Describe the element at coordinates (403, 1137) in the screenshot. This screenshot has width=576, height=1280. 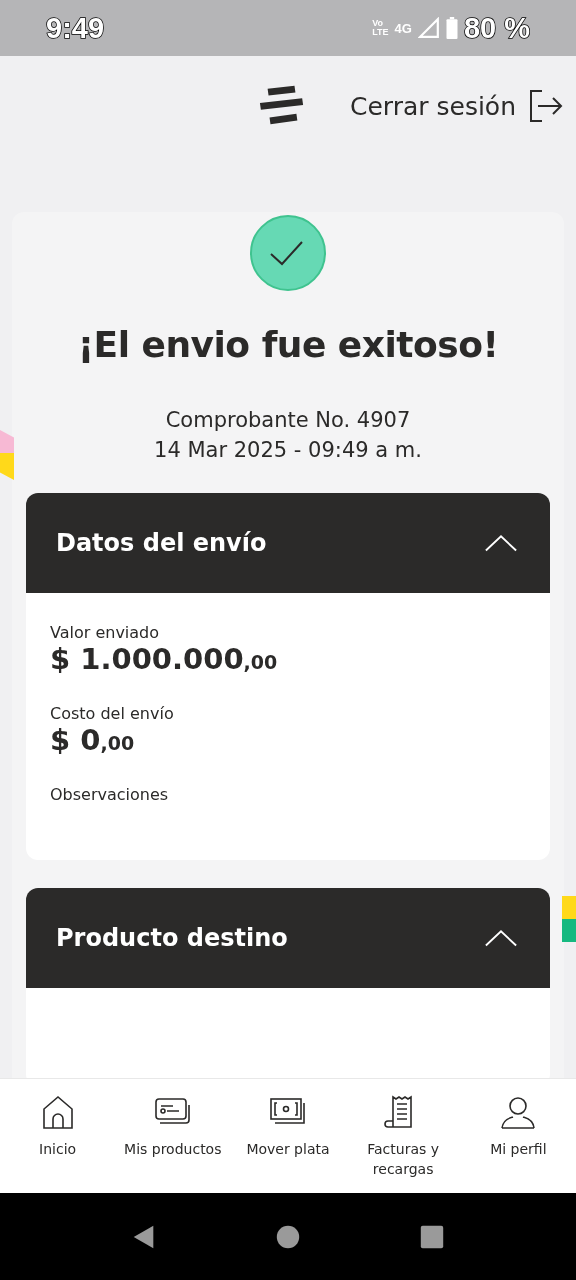
I see `nav-item: Facturas y recargas` at that location.